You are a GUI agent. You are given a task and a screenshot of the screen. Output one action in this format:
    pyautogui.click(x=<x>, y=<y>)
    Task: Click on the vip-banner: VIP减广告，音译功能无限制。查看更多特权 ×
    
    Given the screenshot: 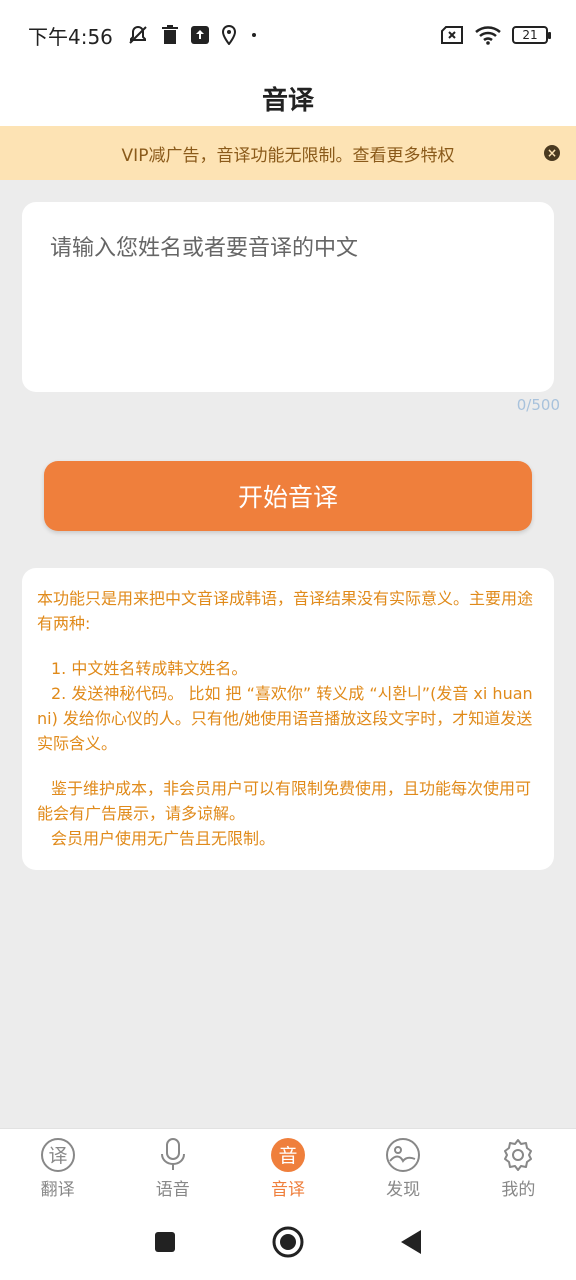 What is the action you would take?
    pyautogui.click(x=288, y=153)
    